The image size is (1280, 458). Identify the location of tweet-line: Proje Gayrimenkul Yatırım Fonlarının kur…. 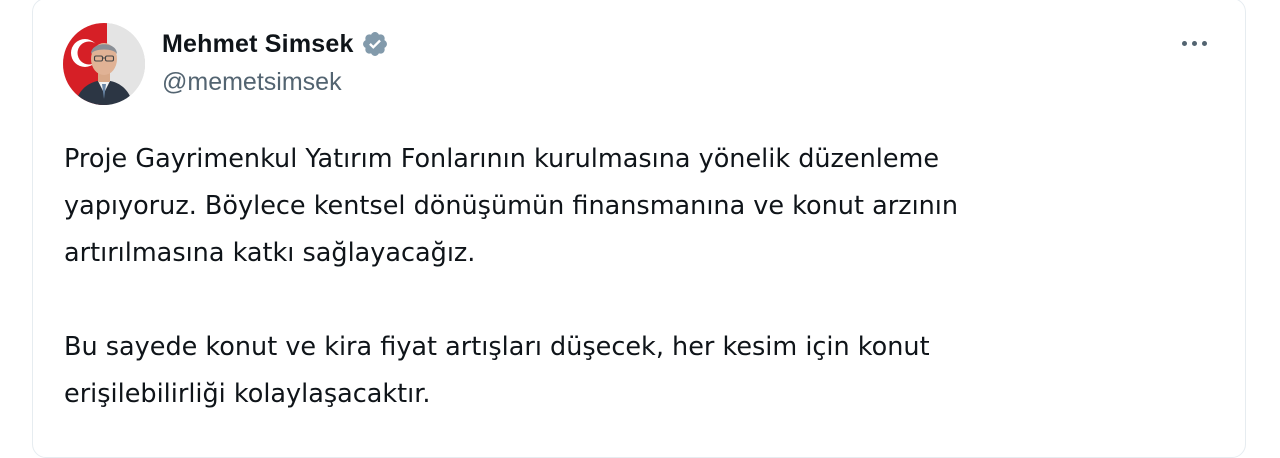
(502, 159).